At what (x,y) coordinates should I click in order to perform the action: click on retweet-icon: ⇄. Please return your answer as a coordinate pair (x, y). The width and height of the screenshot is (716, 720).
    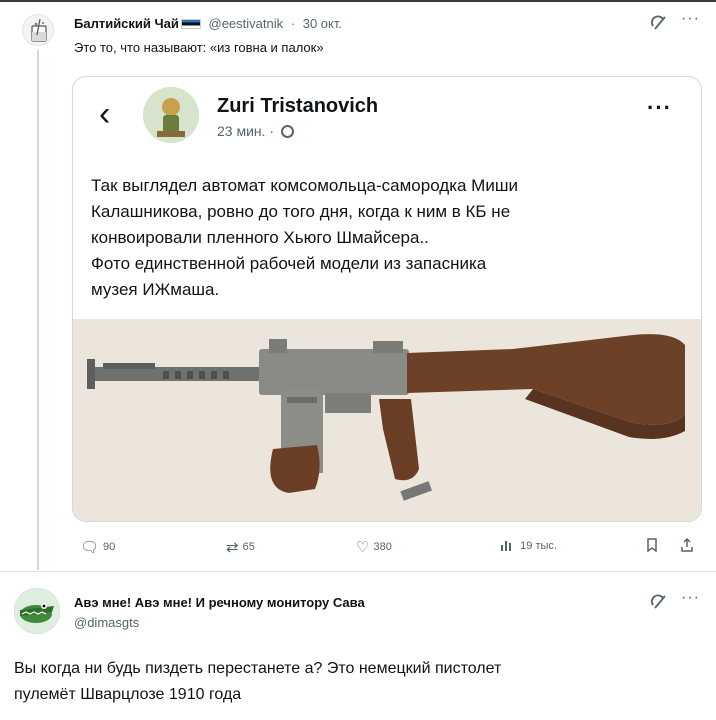
    Looking at the image, I should click on (232, 547).